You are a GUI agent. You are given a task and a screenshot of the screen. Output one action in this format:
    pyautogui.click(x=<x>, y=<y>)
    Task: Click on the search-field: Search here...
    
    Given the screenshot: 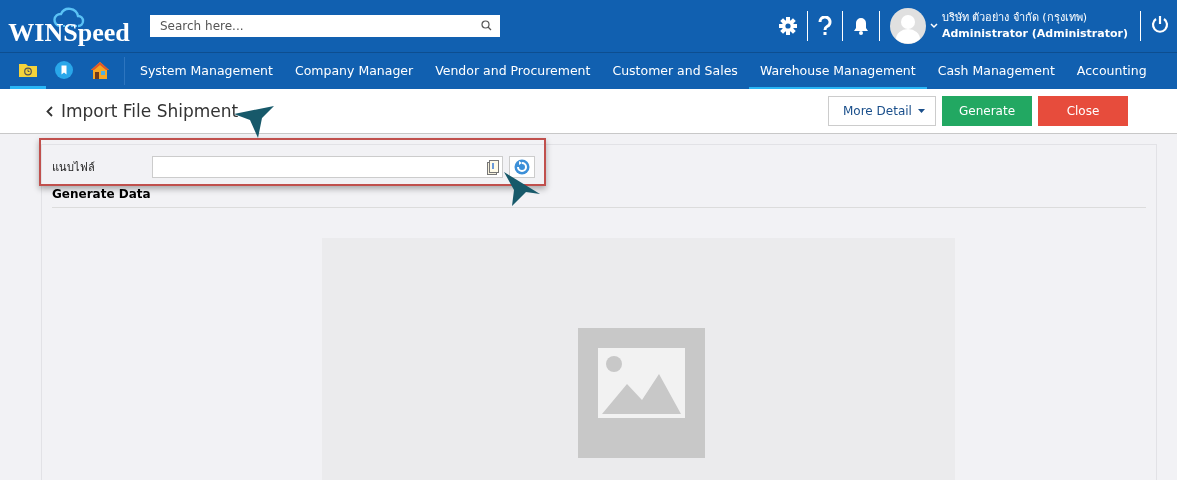 What is the action you would take?
    pyautogui.click(x=325, y=26)
    